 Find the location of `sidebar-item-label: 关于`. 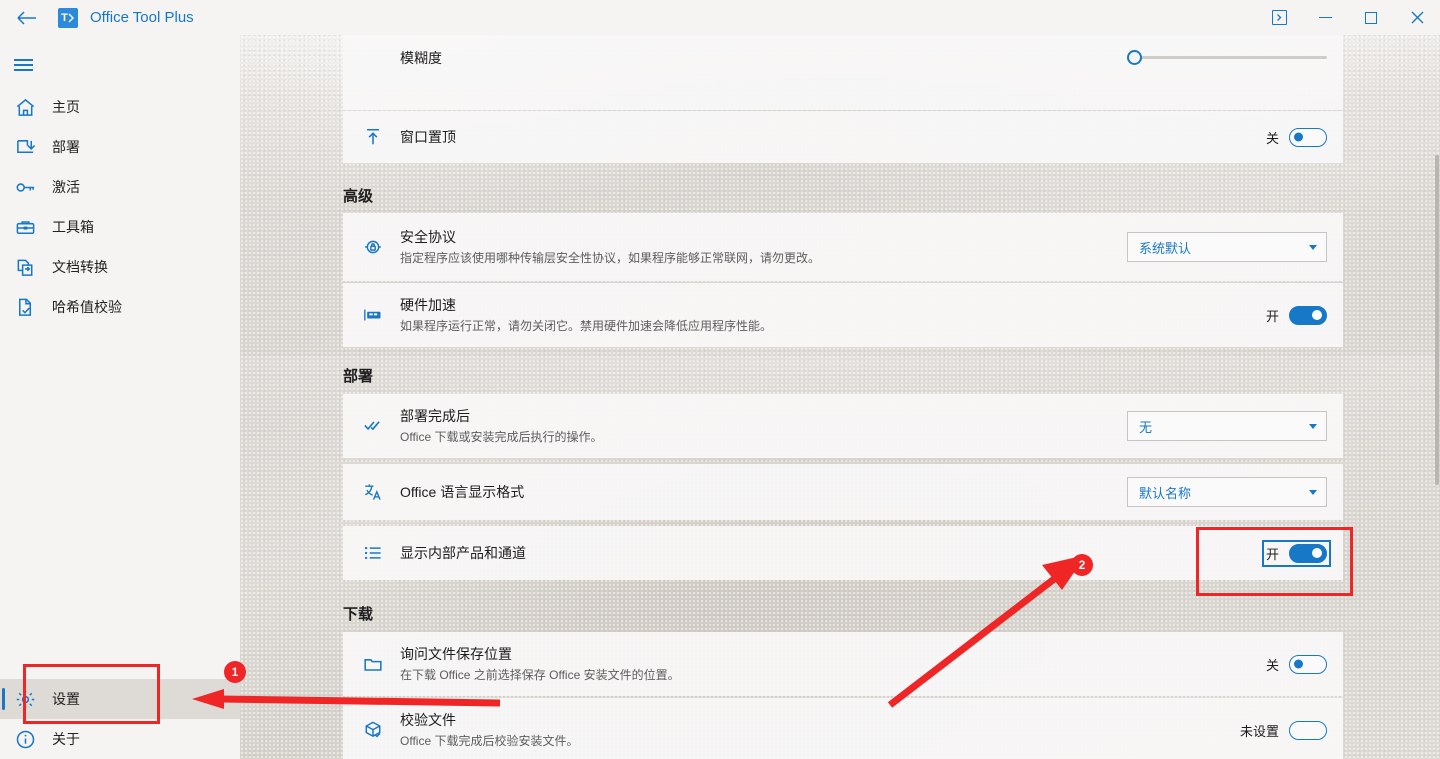

sidebar-item-label: 关于 is located at coordinates (66, 739).